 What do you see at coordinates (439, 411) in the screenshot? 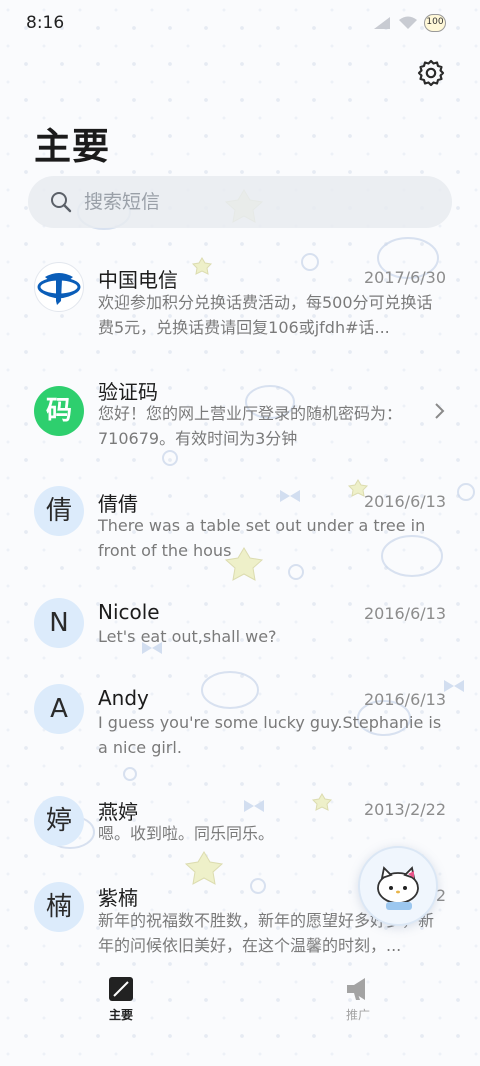
I see `chevron-right-icon` at bounding box center [439, 411].